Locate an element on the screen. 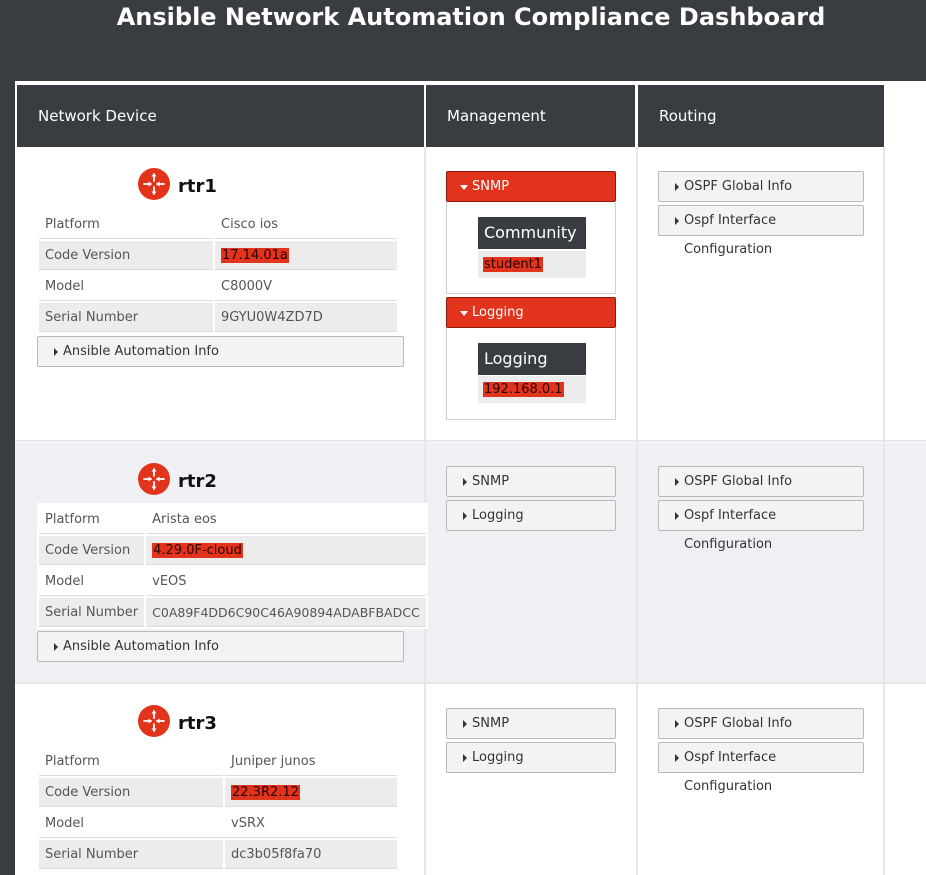 The width and height of the screenshot is (926, 875). snmp-panel: Community student1 is located at coordinates (531, 248).